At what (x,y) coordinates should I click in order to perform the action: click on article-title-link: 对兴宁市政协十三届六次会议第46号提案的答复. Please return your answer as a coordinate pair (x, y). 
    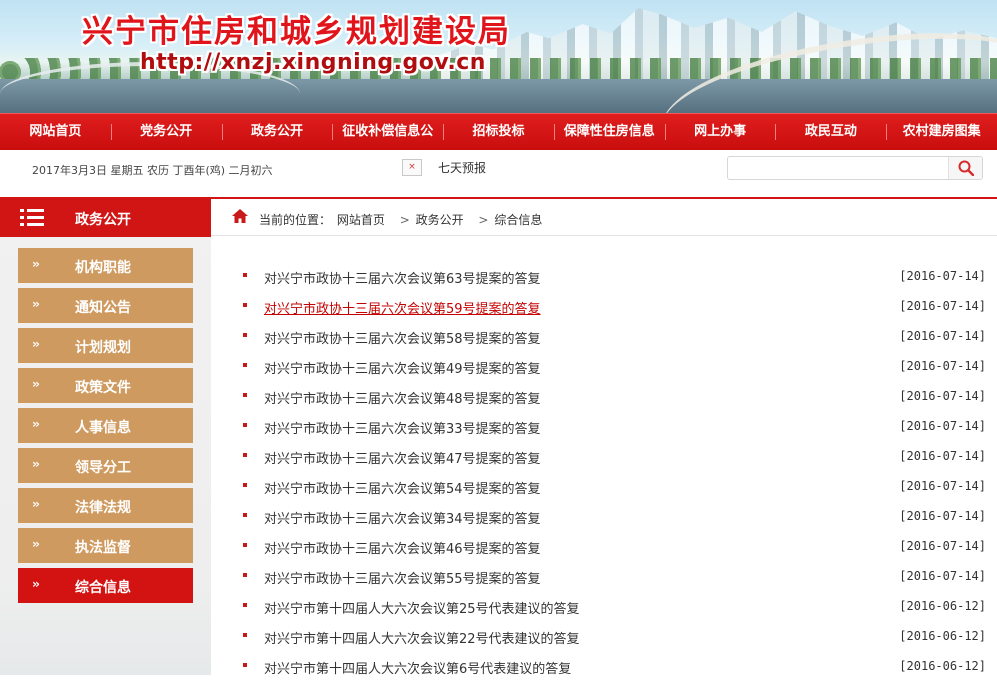
    Looking at the image, I should click on (402, 547).